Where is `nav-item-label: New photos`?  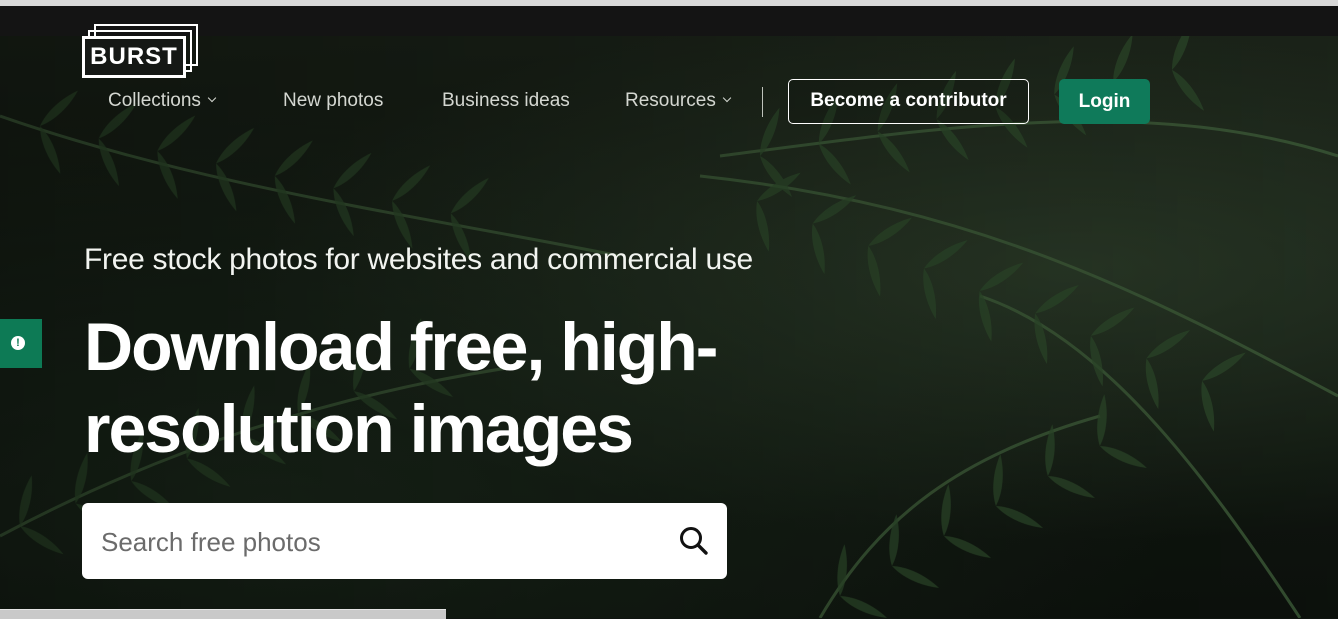
nav-item-label: New photos is located at coordinates (333, 100).